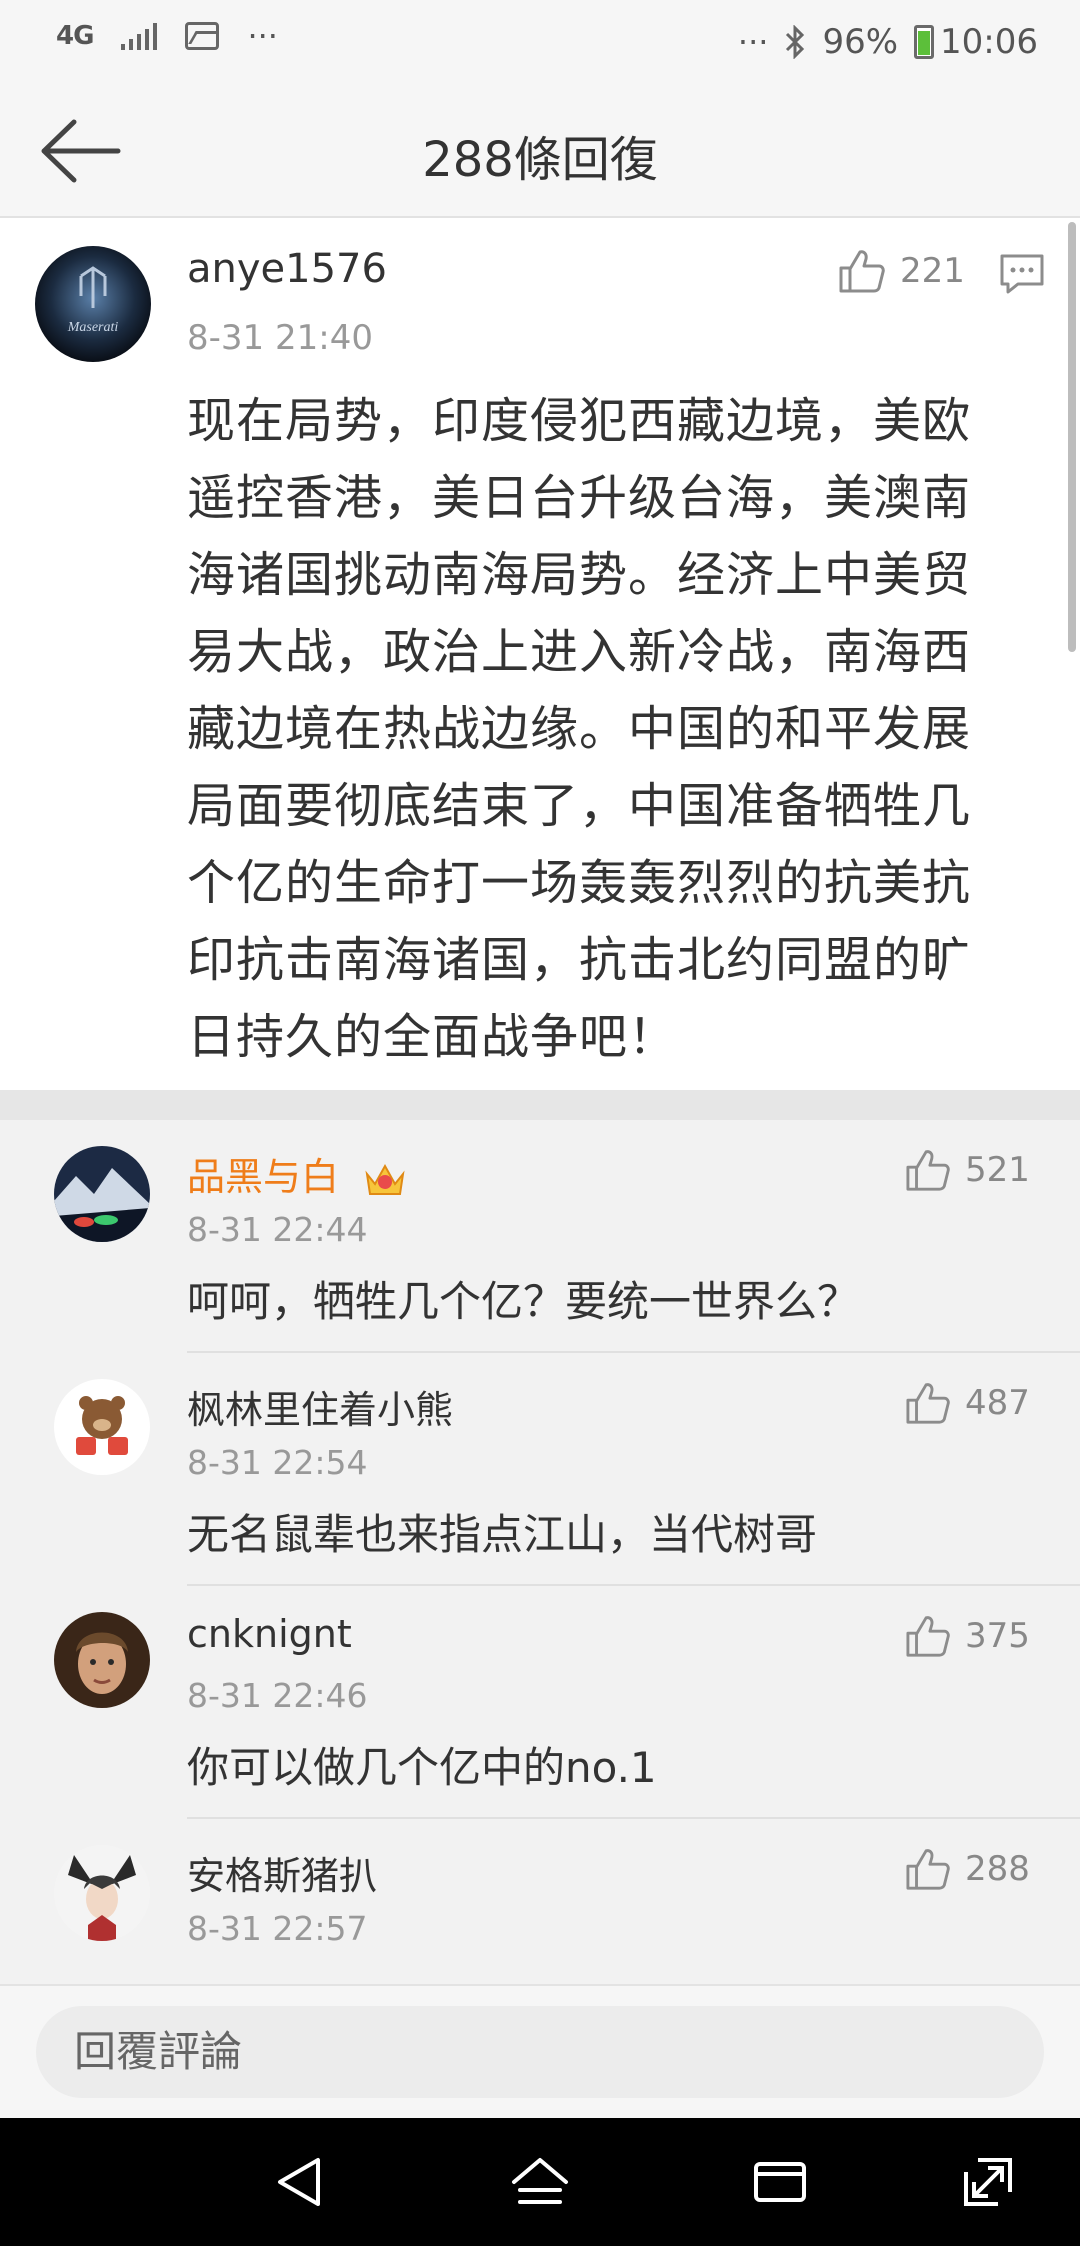 This screenshot has width=1080, height=2246. I want to click on reply-text: 你可以做几个亿中的no.1, so click(422, 1767).